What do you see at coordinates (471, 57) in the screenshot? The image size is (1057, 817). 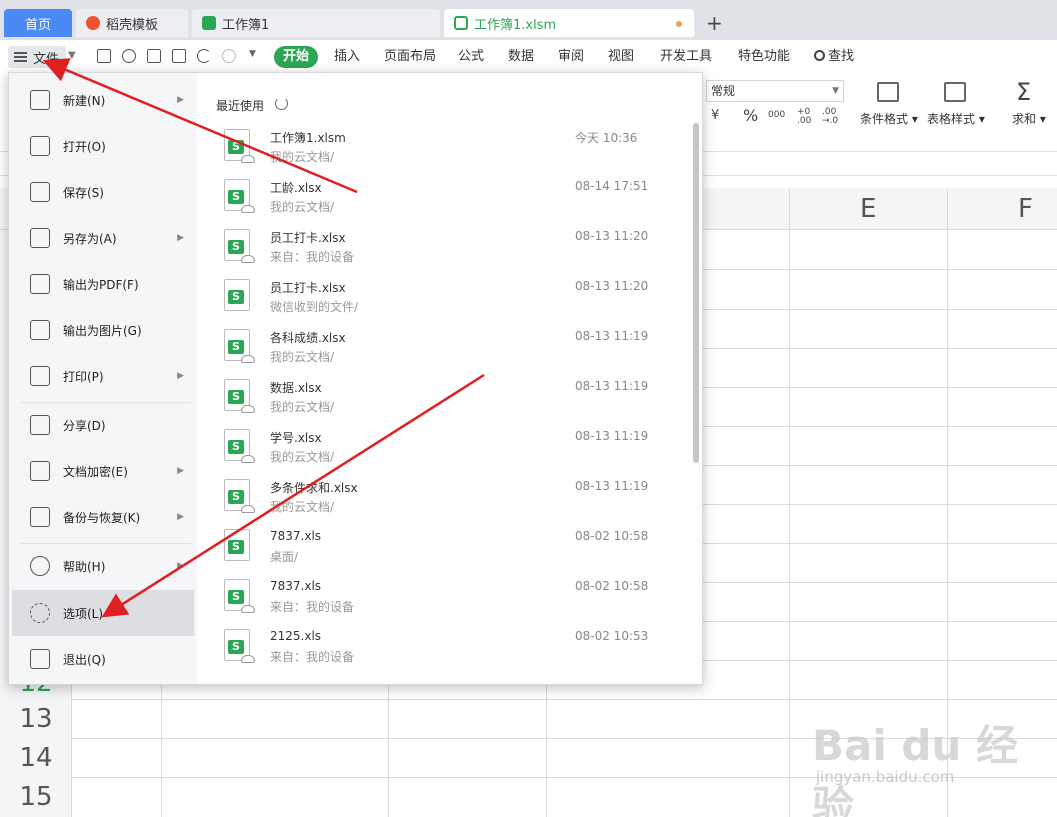 I see `tab-formulas: 公式` at bounding box center [471, 57].